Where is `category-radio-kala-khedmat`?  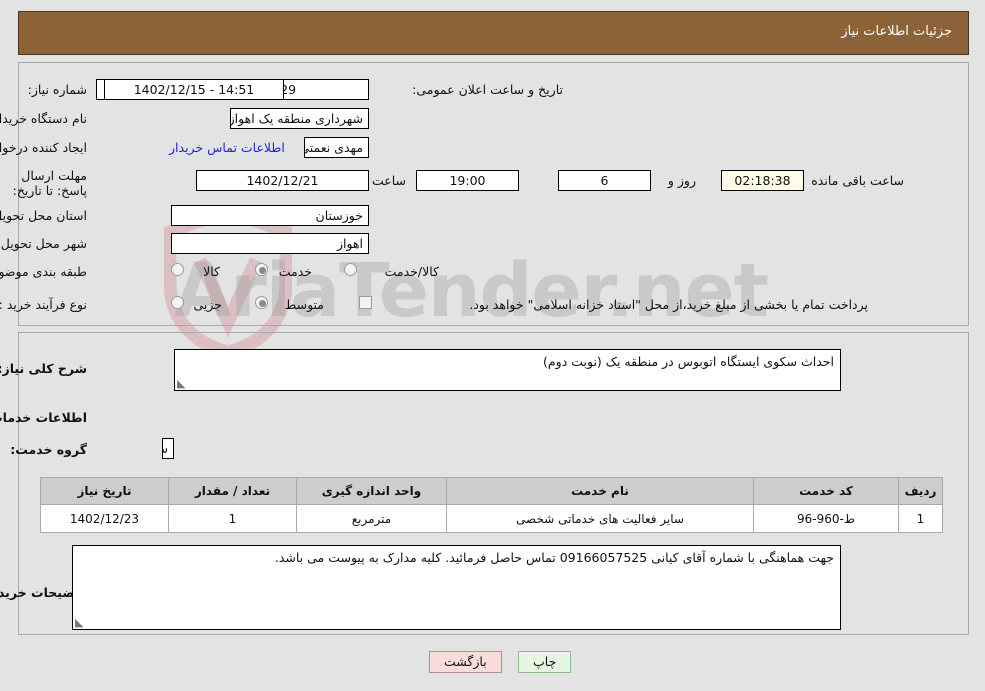 category-radio-kala-khedmat is located at coordinates (351, 269).